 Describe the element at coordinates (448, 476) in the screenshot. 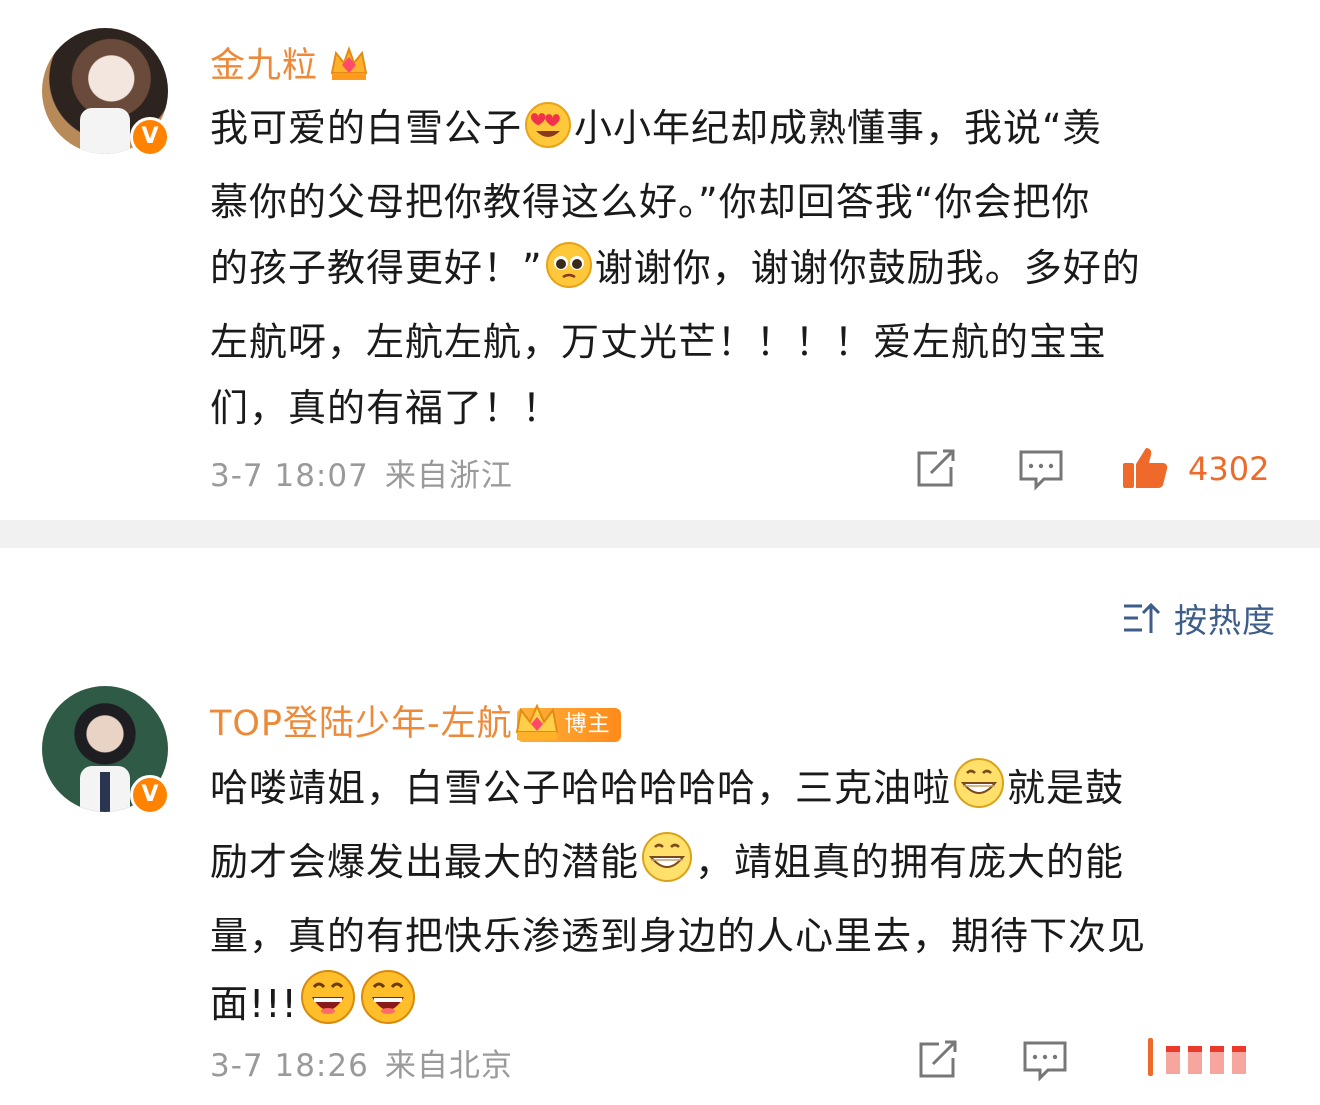

I see `location: 来自浙江` at that location.